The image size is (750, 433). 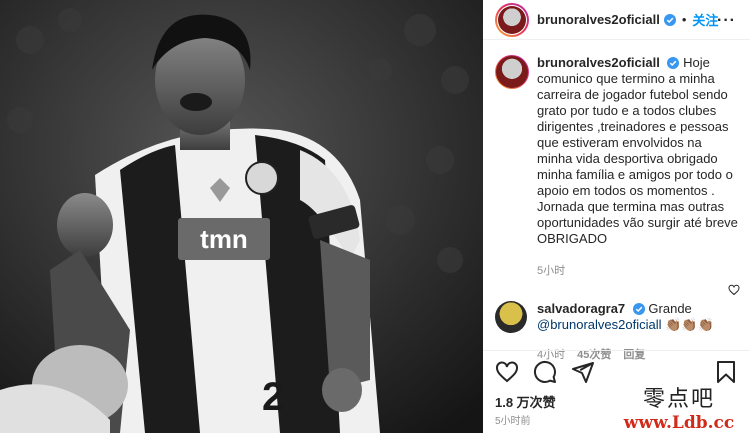 What do you see at coordinates (734, 290) in the screenshot?
I see `comment-like-heart-icon` at bounding box center [734, 290].